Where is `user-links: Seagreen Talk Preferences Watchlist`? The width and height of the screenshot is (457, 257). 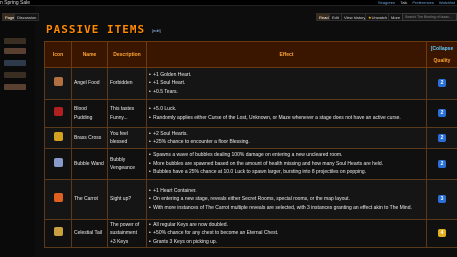 user-links: Seagreen Talk Preferences Watchlist is located at coordinates (416, 3).